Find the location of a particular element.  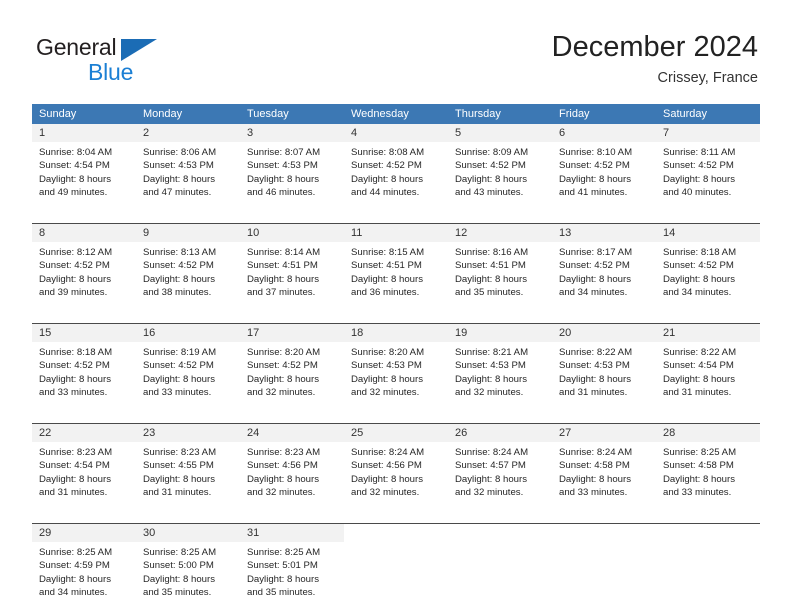

day-sunrise-text: Sunrise: 8:06 AM is located at coordinates (180, 152).